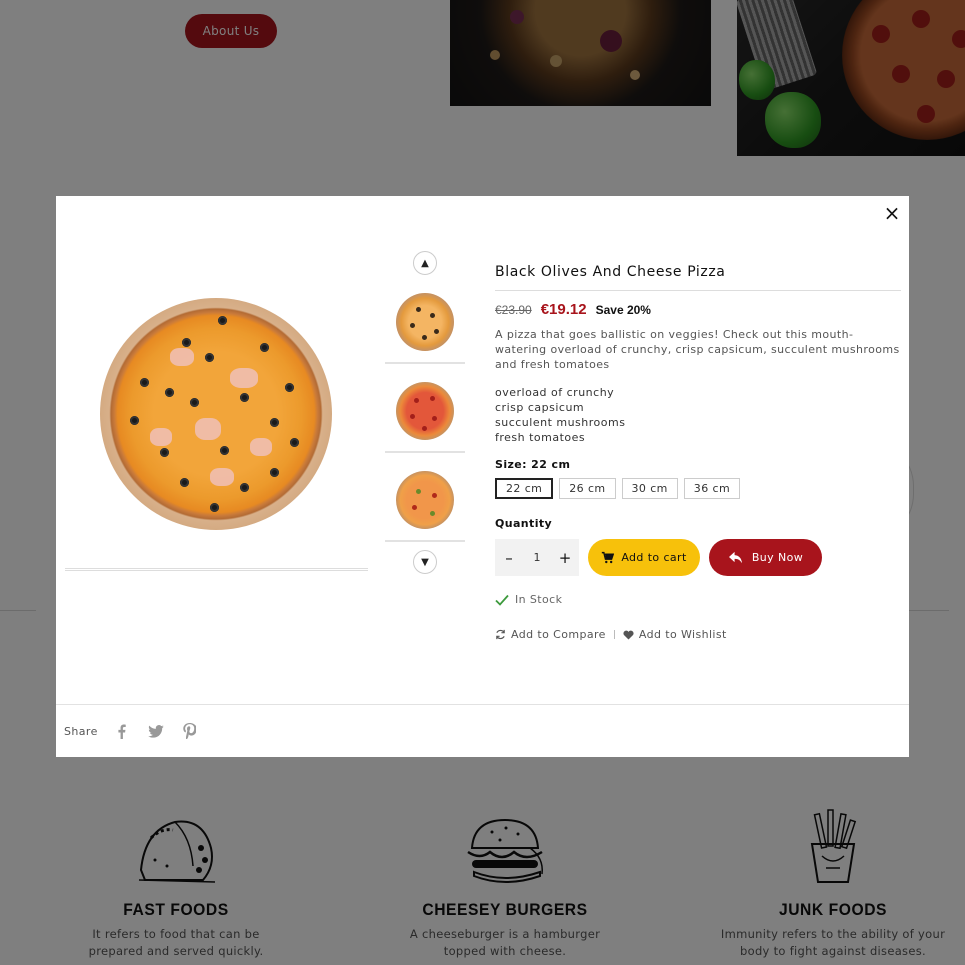 This screenshot has width=965, height=965. I want to click on size-option-22: 22 cm, so click(524, 488).